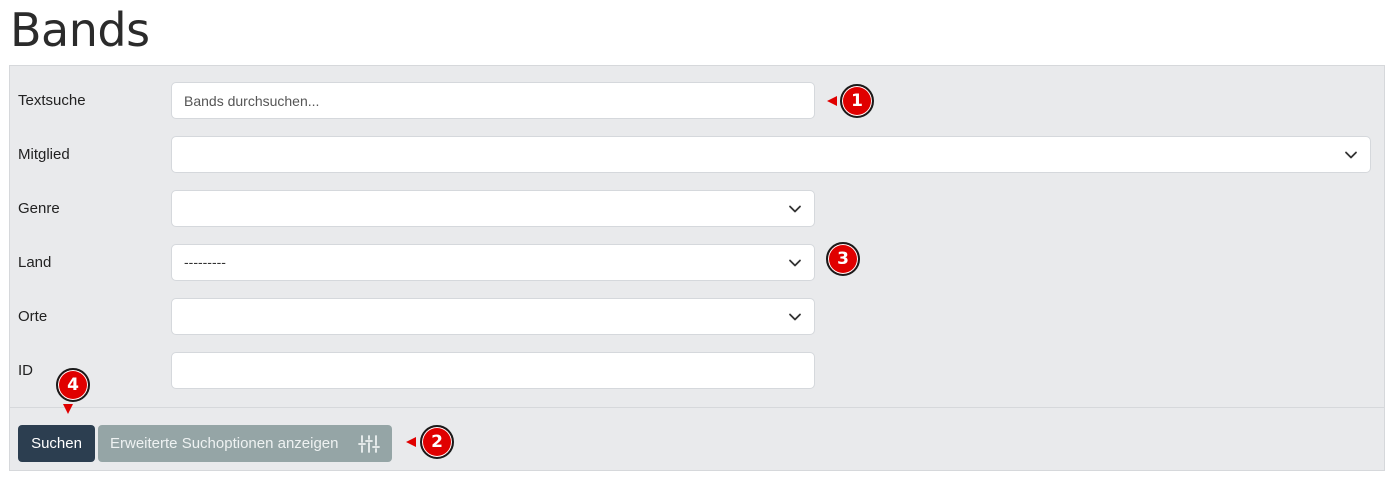 Image resolution: width=1387 pixels, height=482 pixels. What do you see at coordinates (33, 316) in the screenshot?
I see `places-label: Orte` at bounding box center [33, 316].